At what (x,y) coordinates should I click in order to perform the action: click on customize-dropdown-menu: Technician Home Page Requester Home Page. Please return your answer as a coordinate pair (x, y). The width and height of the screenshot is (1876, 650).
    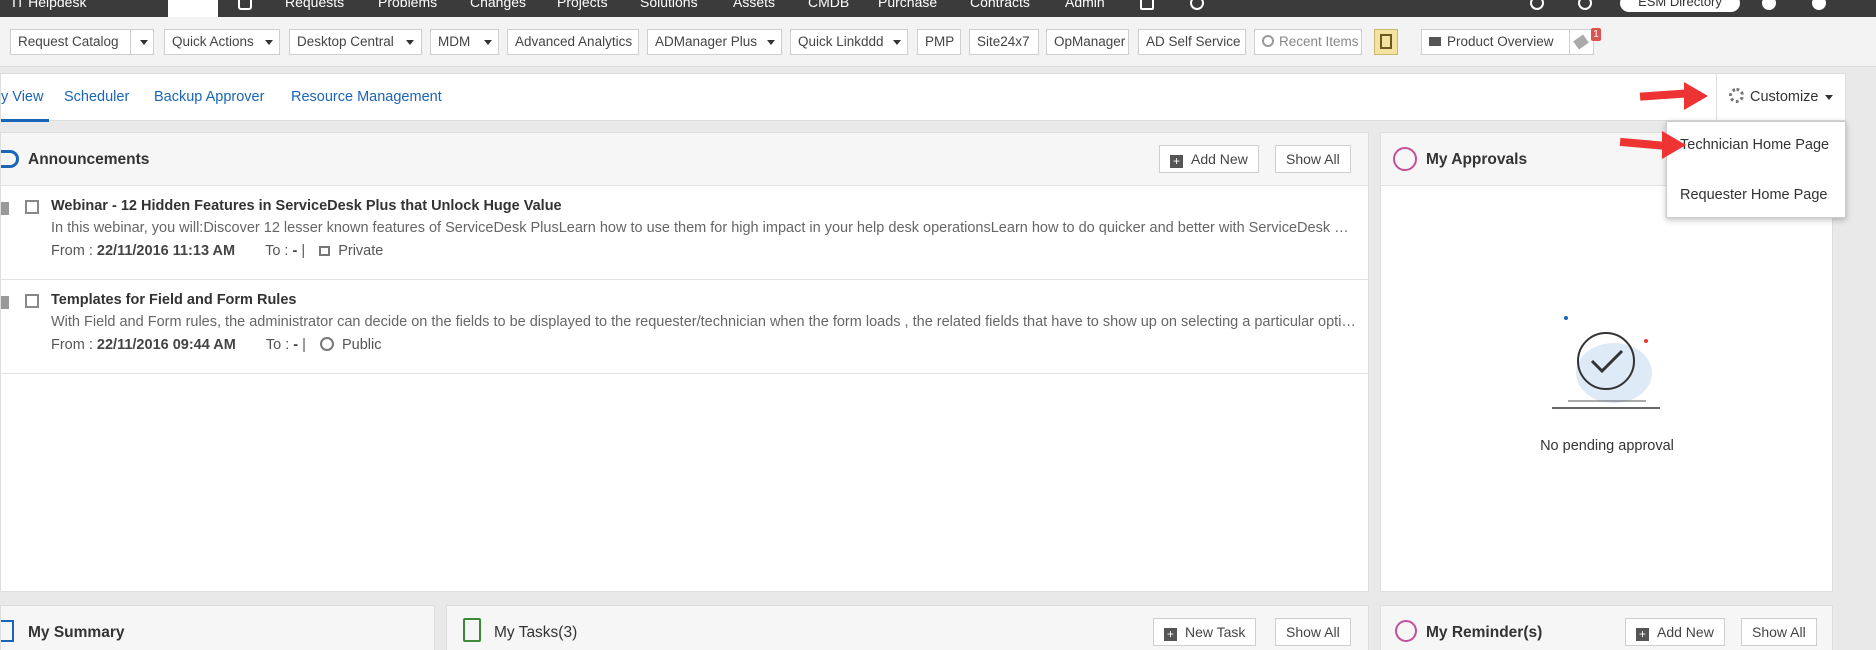
    Looking at the image, I should click on (1756, 169).